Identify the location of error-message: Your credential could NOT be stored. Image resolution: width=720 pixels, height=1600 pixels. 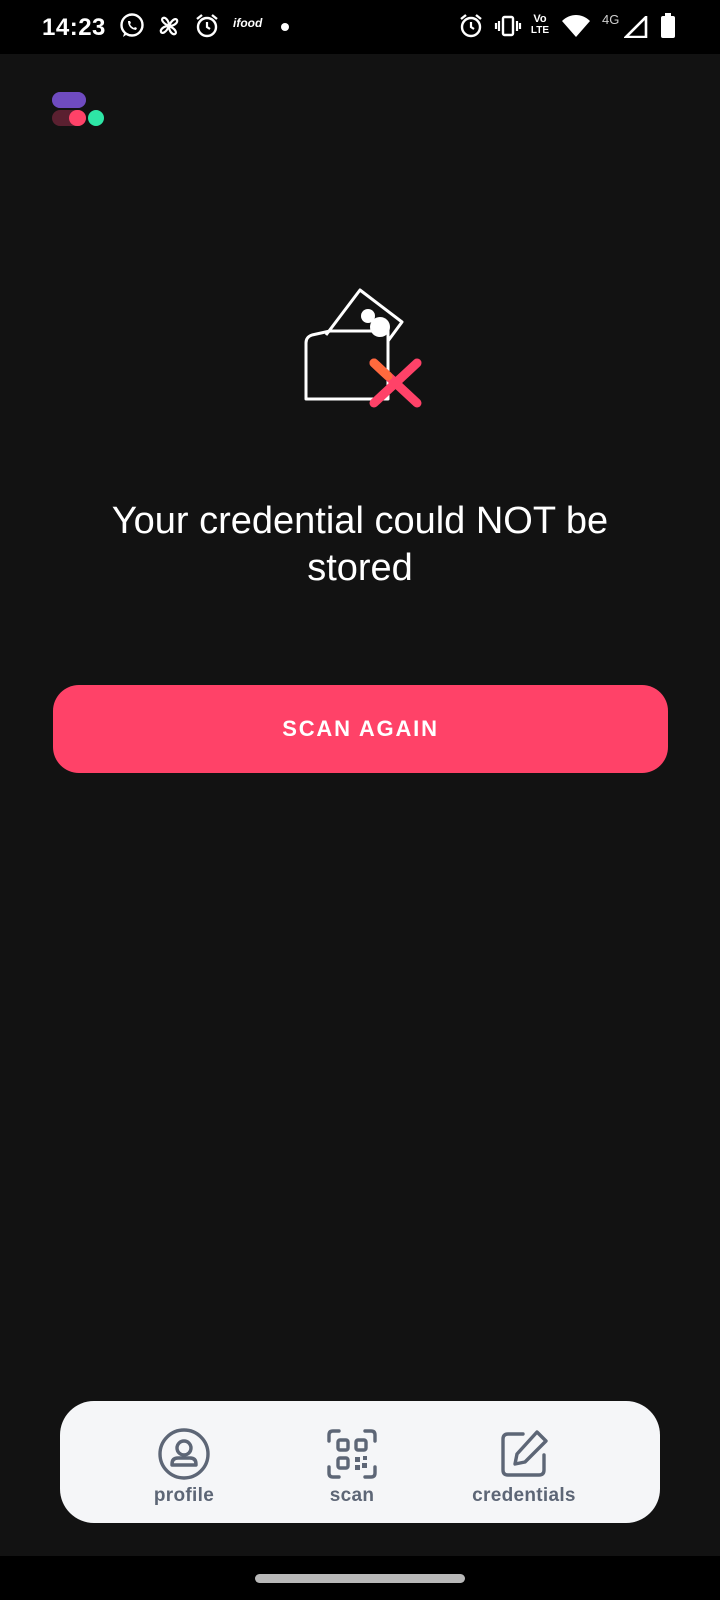
(360, 544).